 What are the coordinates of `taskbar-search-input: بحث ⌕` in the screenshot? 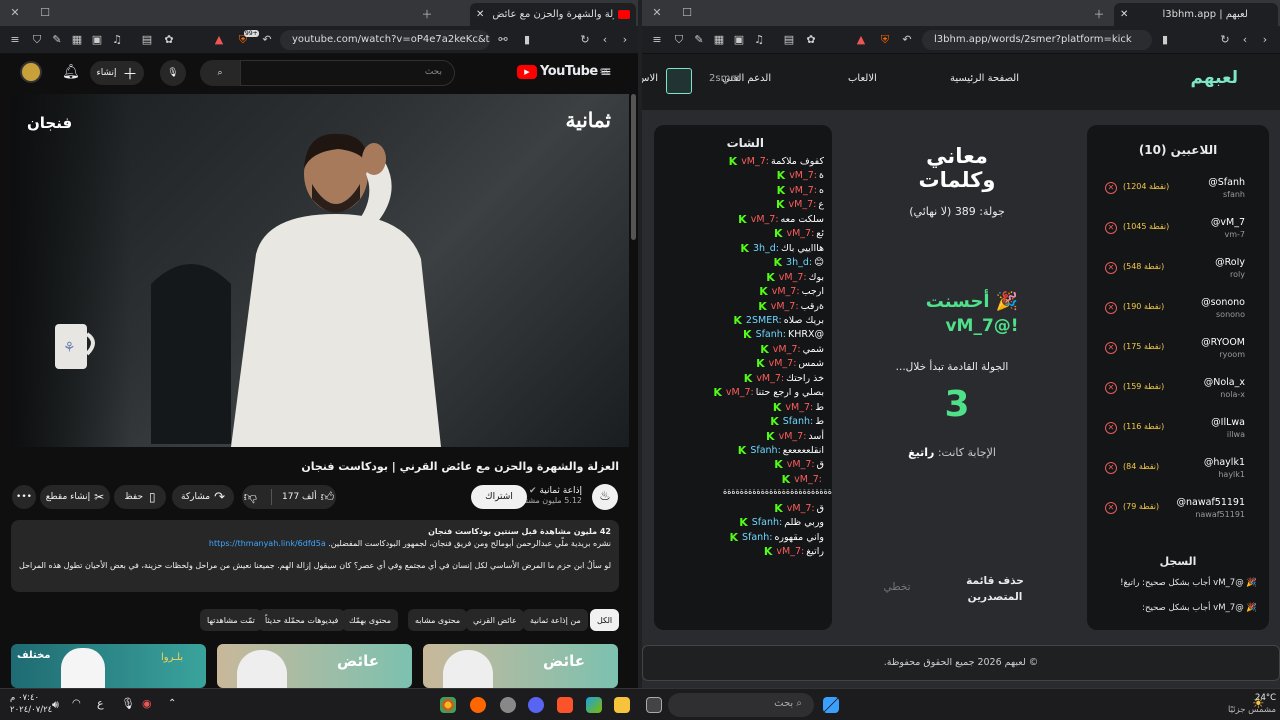 It's located at (741, 705).